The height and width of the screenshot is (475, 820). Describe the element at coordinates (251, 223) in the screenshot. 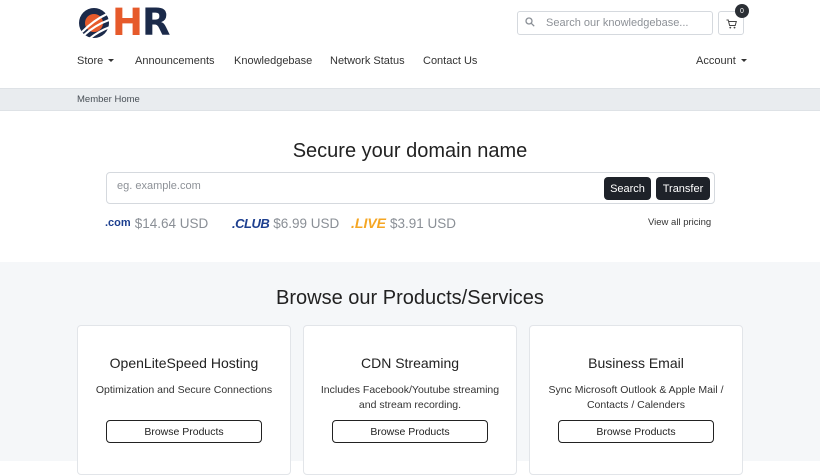

I see `tld-club-logo: .CLUB` at that location.